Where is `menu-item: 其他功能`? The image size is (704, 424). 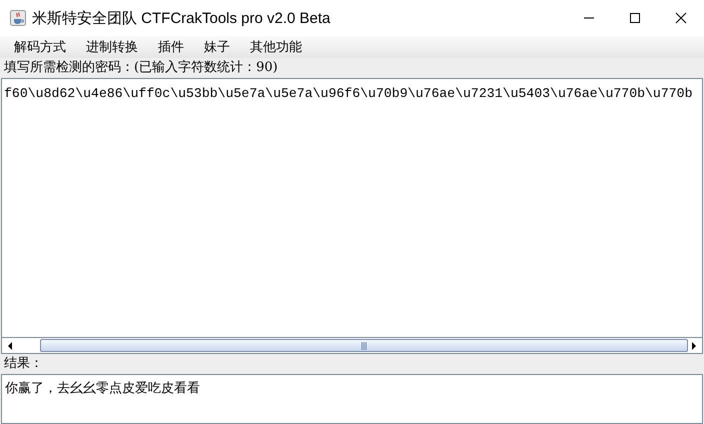 menu-item: 其他功能 is located at coordinates (276, 47).